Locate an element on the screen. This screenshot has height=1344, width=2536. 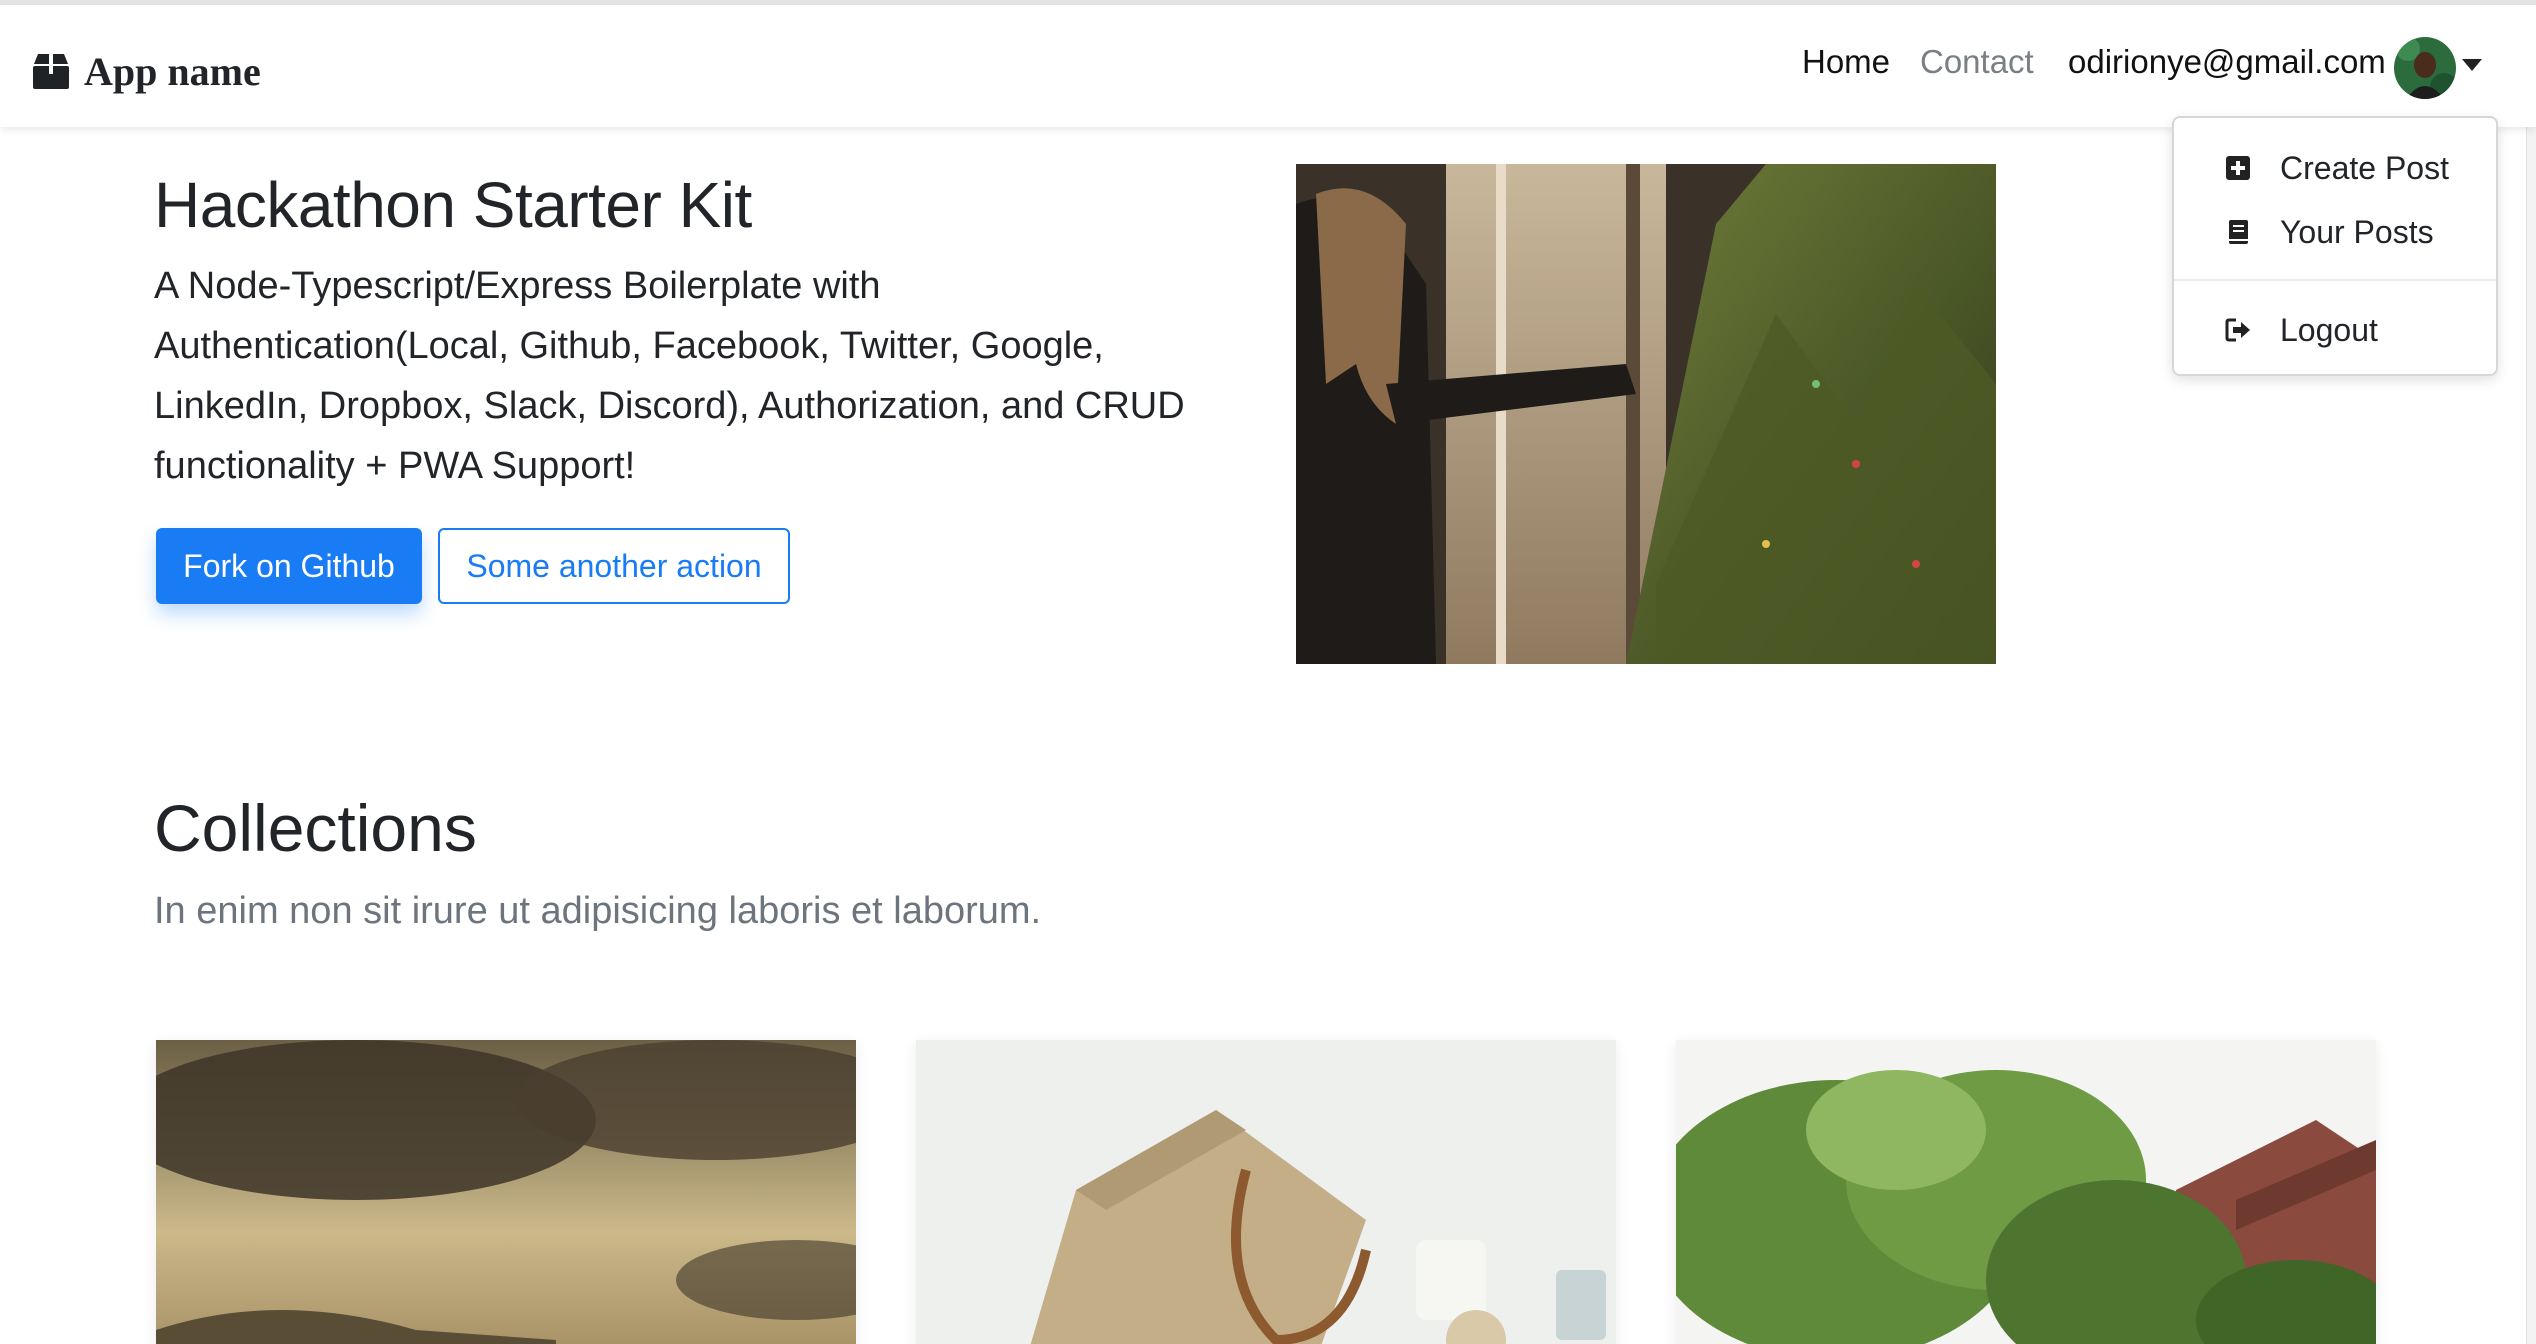
collection-image-bag is located at coordinates (1266, 1192).